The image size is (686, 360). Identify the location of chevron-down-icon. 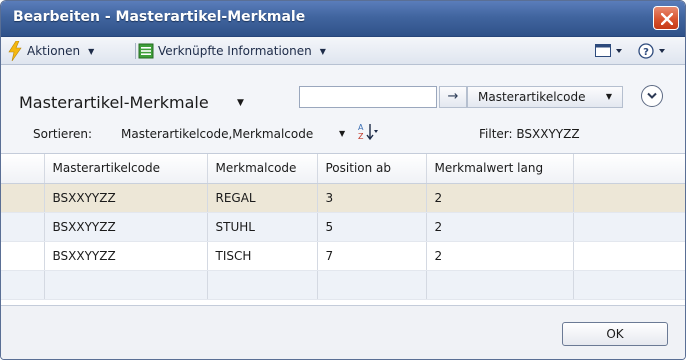
(652, 95).